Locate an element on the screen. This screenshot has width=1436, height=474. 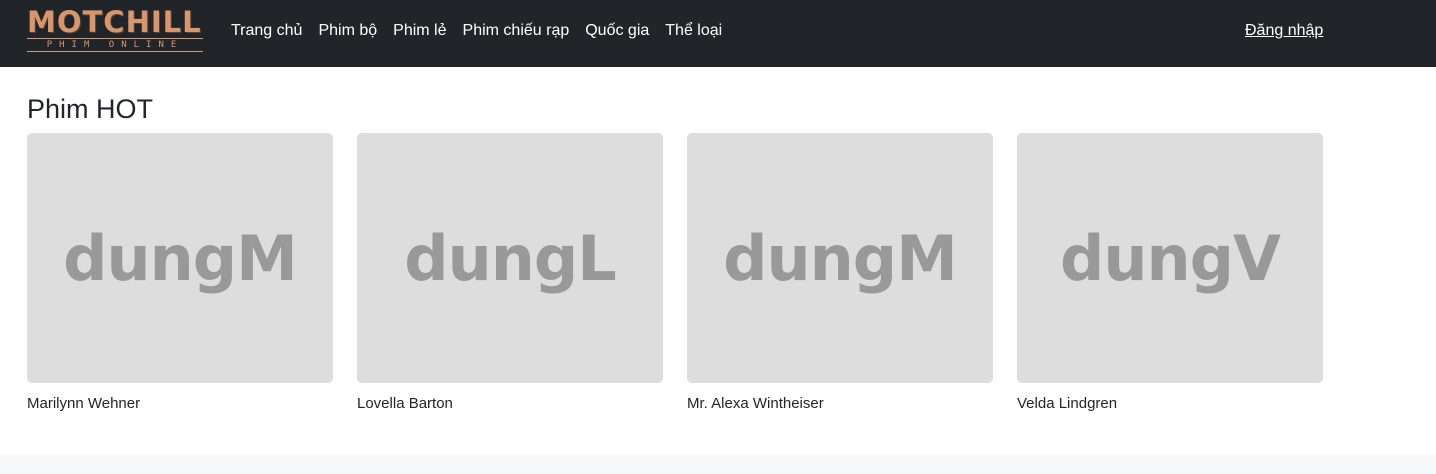
movie-card: dungM Mr. Alexa Wintheiser is located at coordinates (840, 273).